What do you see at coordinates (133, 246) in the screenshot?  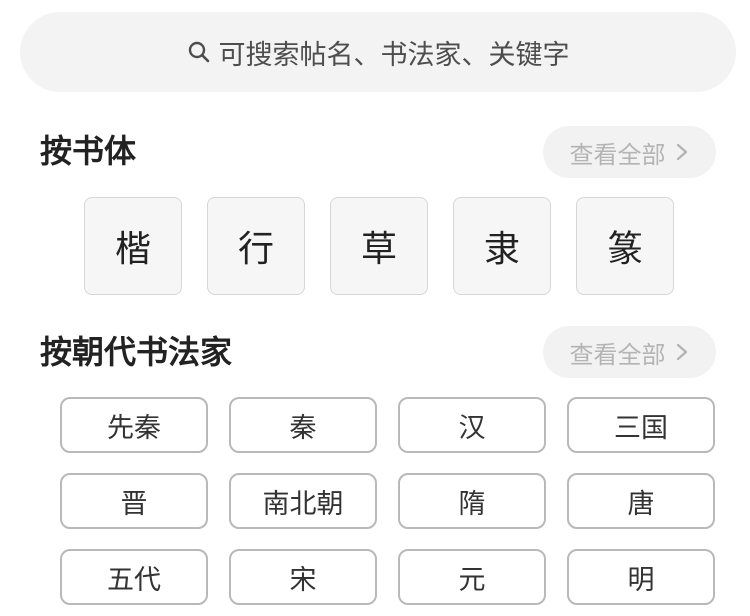 I see `script-tile-kai: 楷` at bounding box center [133, 246].